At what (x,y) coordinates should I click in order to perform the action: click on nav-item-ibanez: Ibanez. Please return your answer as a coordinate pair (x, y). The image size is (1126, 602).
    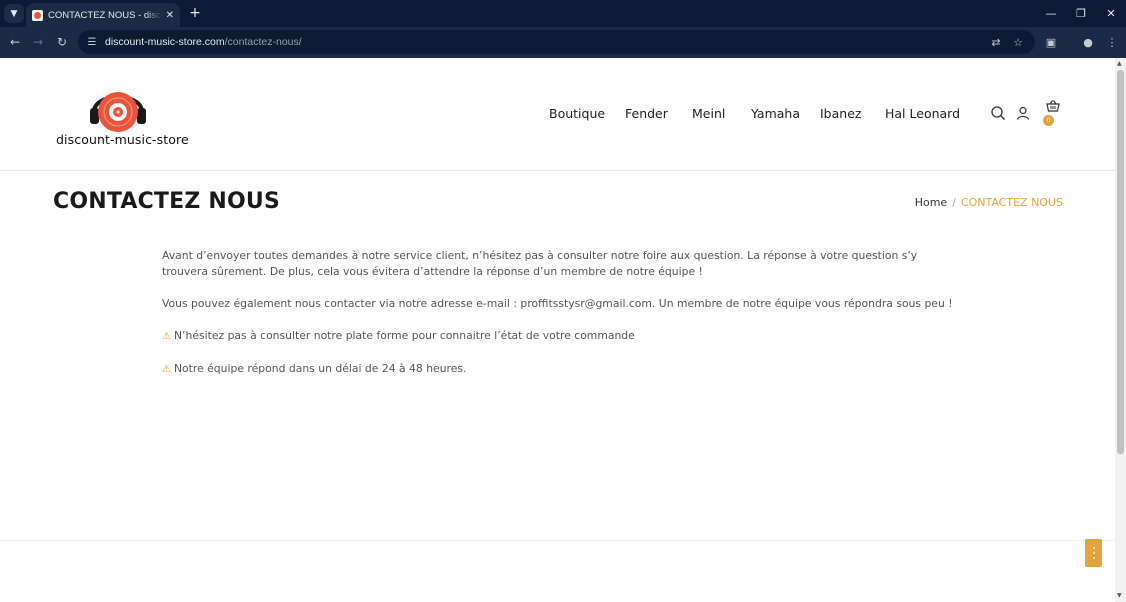
    Looking at the image, I should click on (840, 113).